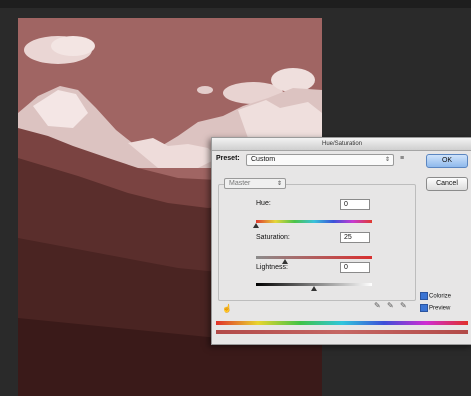  What do you see at coordinates (228, 158) in the screenshot?
I see `preset-label: Preset:` at bounding box center [228, 158].